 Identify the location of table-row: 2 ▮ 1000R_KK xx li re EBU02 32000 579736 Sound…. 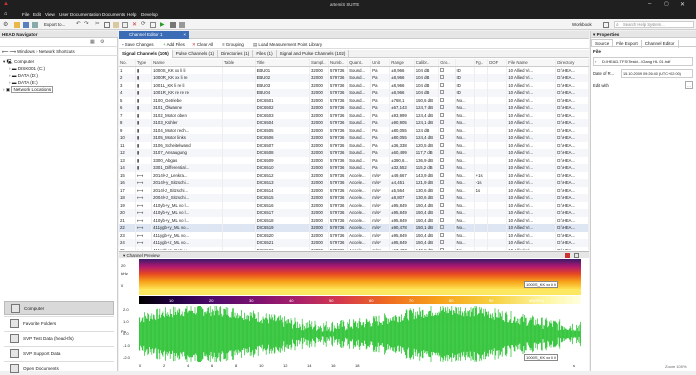
(354, 78).